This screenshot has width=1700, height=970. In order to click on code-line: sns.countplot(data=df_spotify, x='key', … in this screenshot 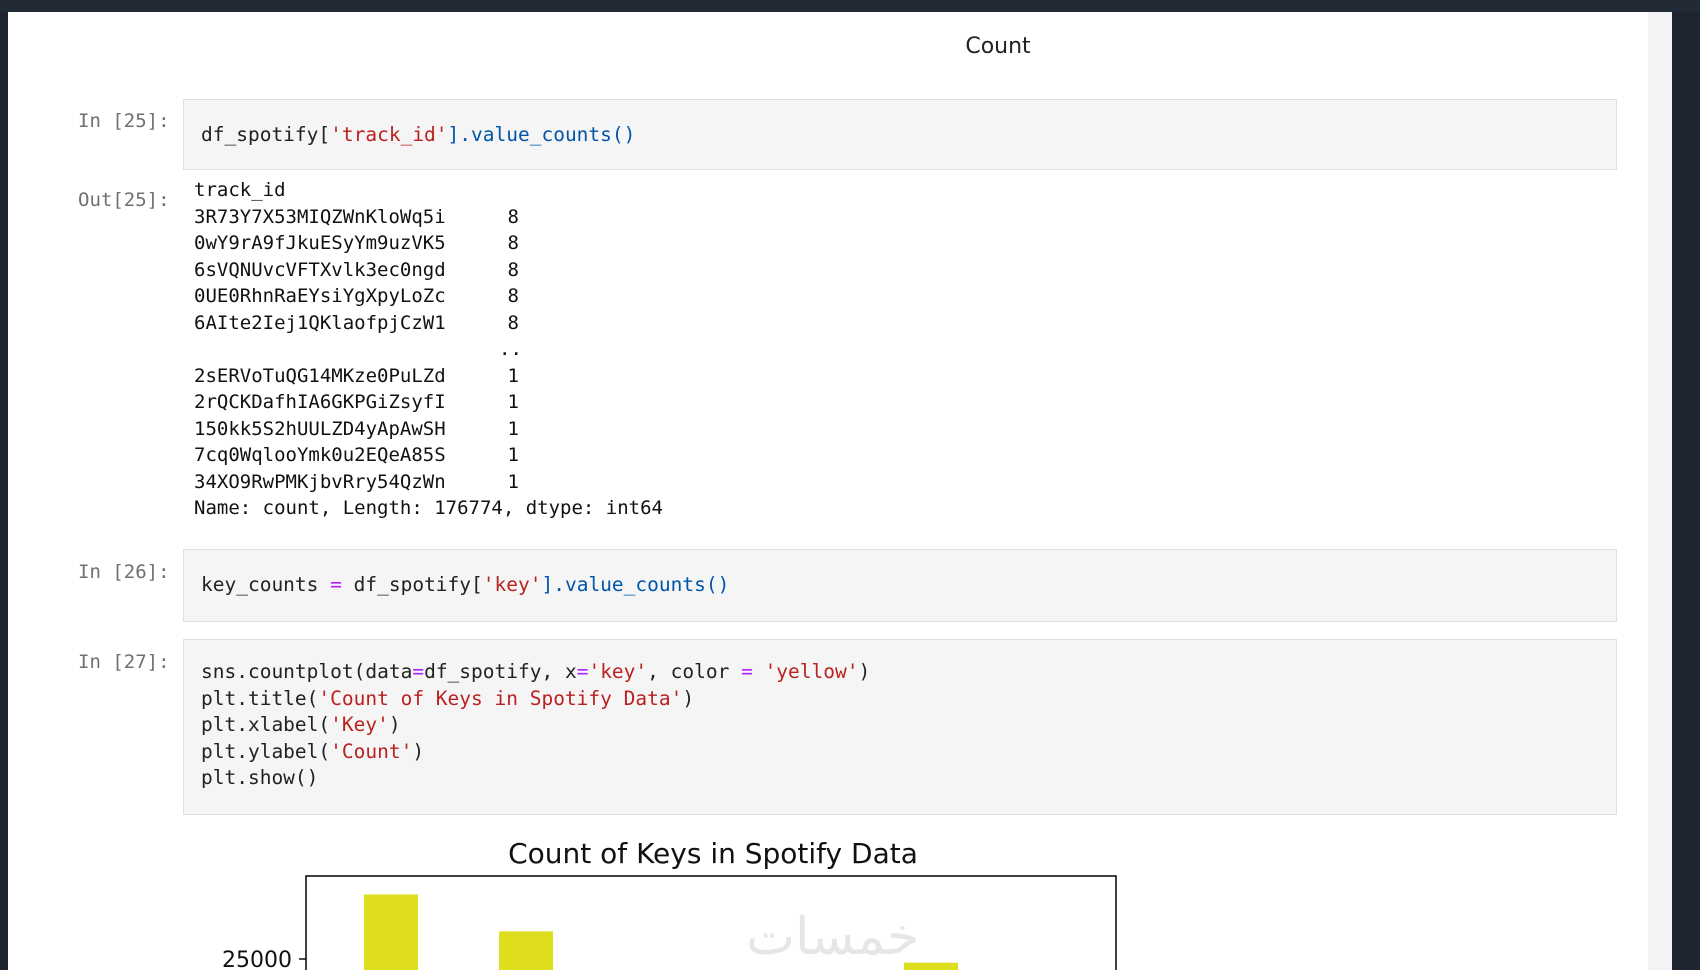, I will do `click(536, 671)`.